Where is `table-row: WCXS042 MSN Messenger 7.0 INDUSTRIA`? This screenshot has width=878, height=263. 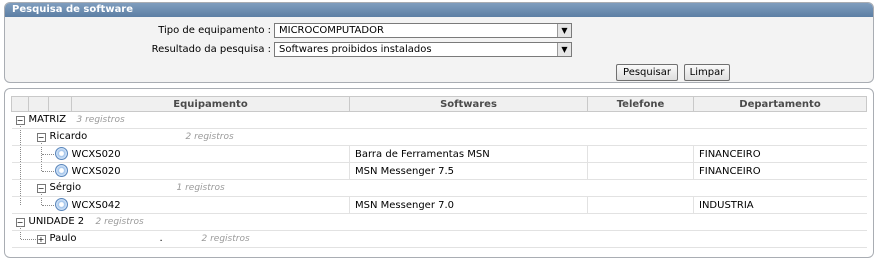
table-row: WCXS042 MSN Messenger 7.0 INDUSTRIA is located at coordinates (439, 205).